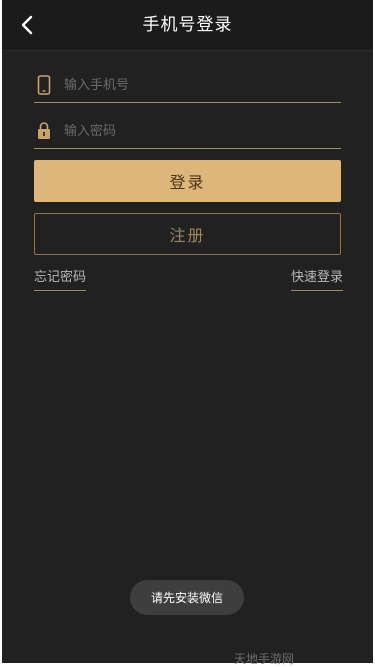  What do you see at coordinates (199, 85) in the screenshot?
I see `phone-input` at bounding box center [199, 85].